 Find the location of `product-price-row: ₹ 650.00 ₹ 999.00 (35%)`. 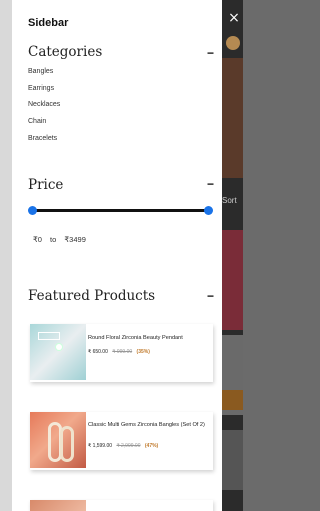

product-price-row: ₹ 650.00 ₹ 999.00 (35%) is located at coordinates (119, 352).